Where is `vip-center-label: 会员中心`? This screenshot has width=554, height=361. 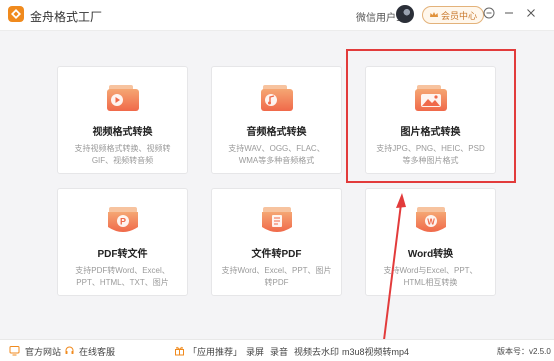
vip-center-label: 会员中心 is located at coordinates (459, 15).